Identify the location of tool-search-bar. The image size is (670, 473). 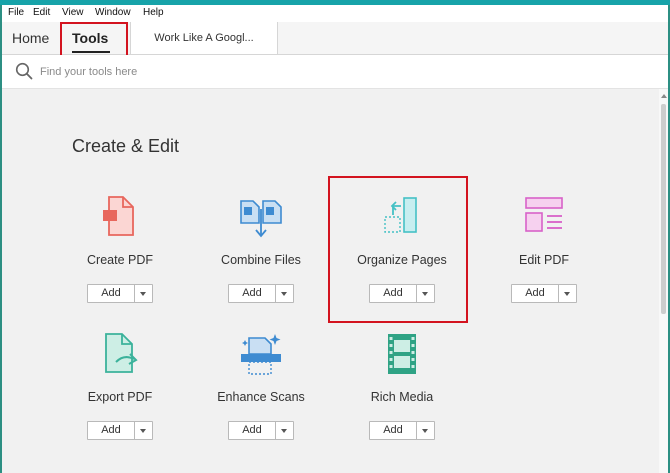
(335, 72).